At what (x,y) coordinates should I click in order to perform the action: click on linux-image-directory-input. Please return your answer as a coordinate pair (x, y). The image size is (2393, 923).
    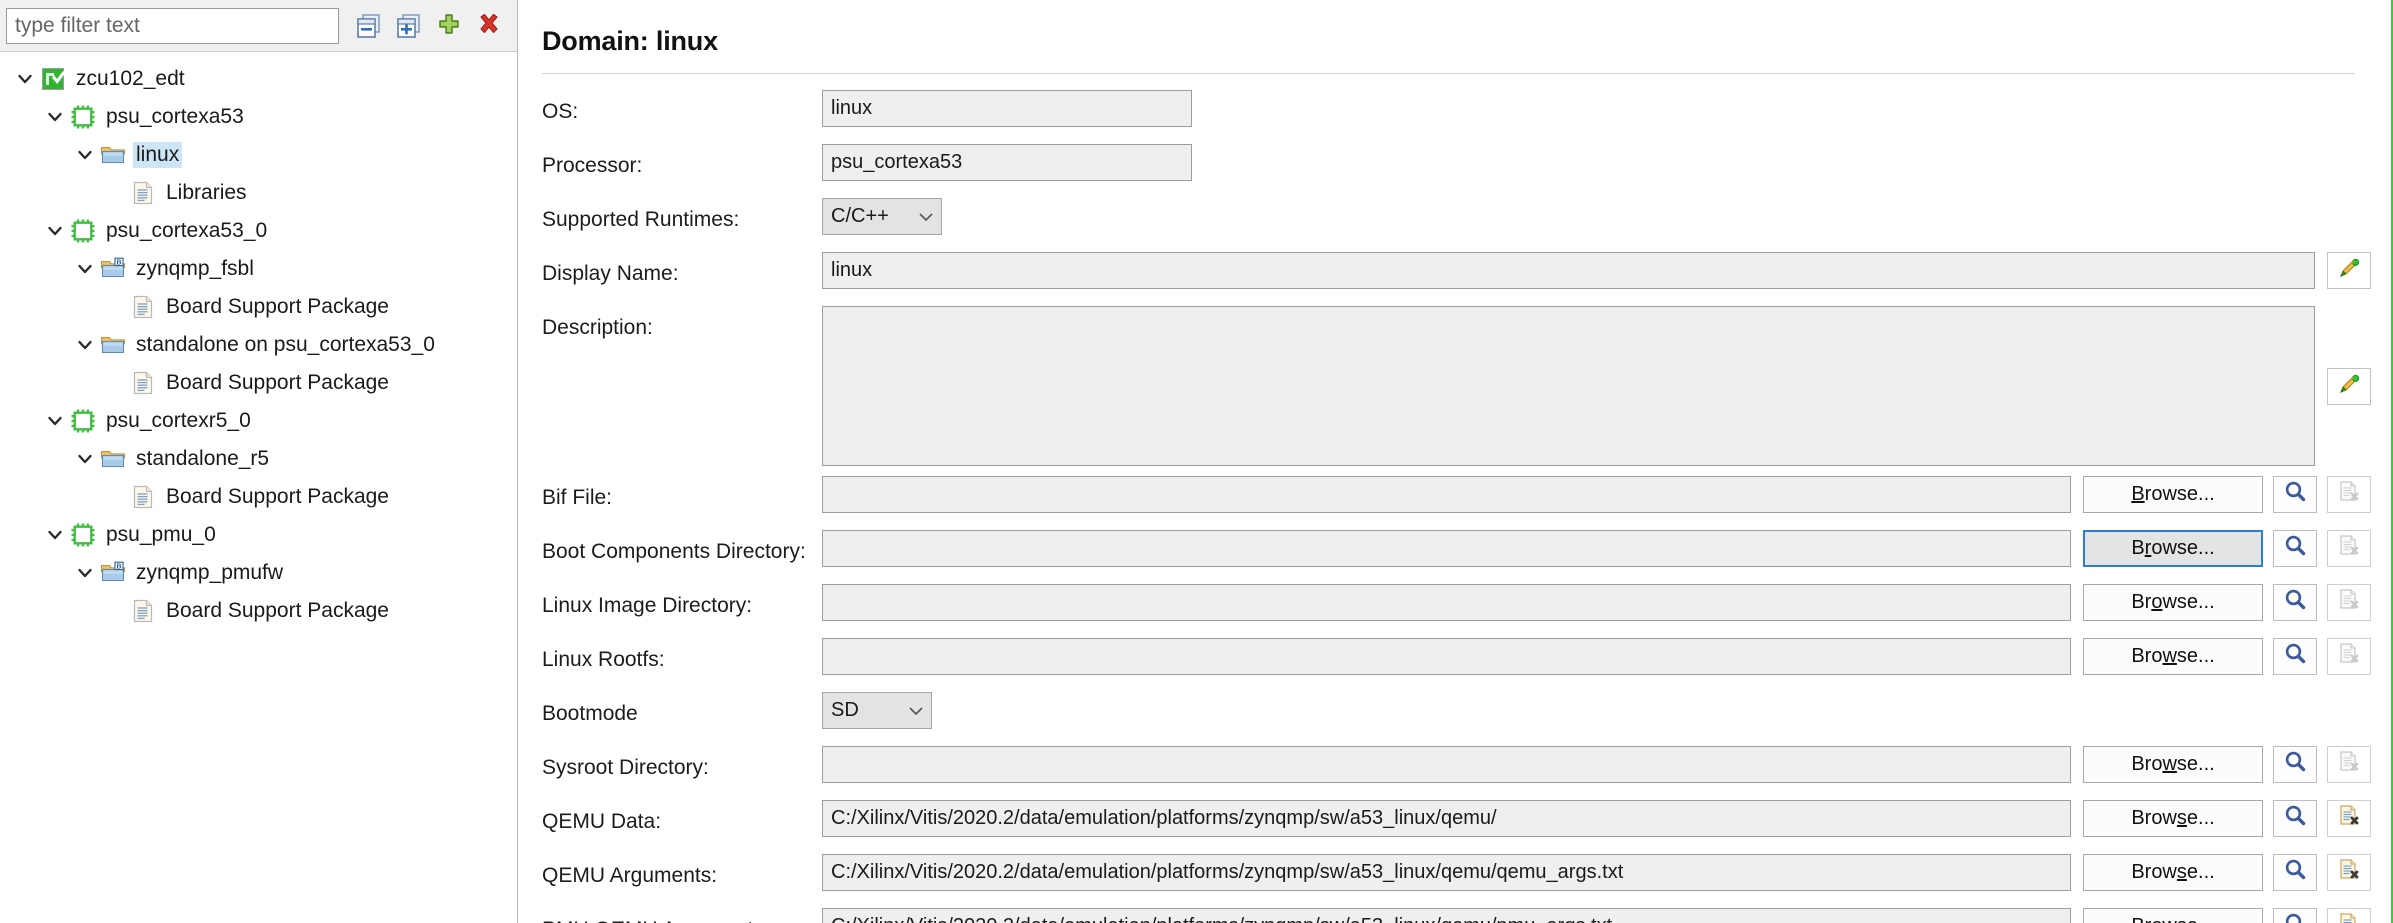
    Looking at the image, I should click on (1446, 602).